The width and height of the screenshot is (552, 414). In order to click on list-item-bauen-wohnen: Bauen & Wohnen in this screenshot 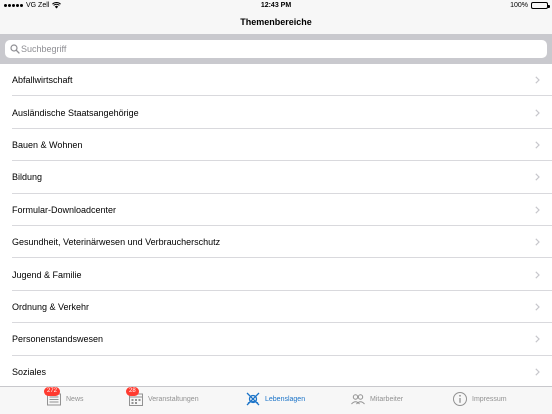, I will do `click(276, 145)`.